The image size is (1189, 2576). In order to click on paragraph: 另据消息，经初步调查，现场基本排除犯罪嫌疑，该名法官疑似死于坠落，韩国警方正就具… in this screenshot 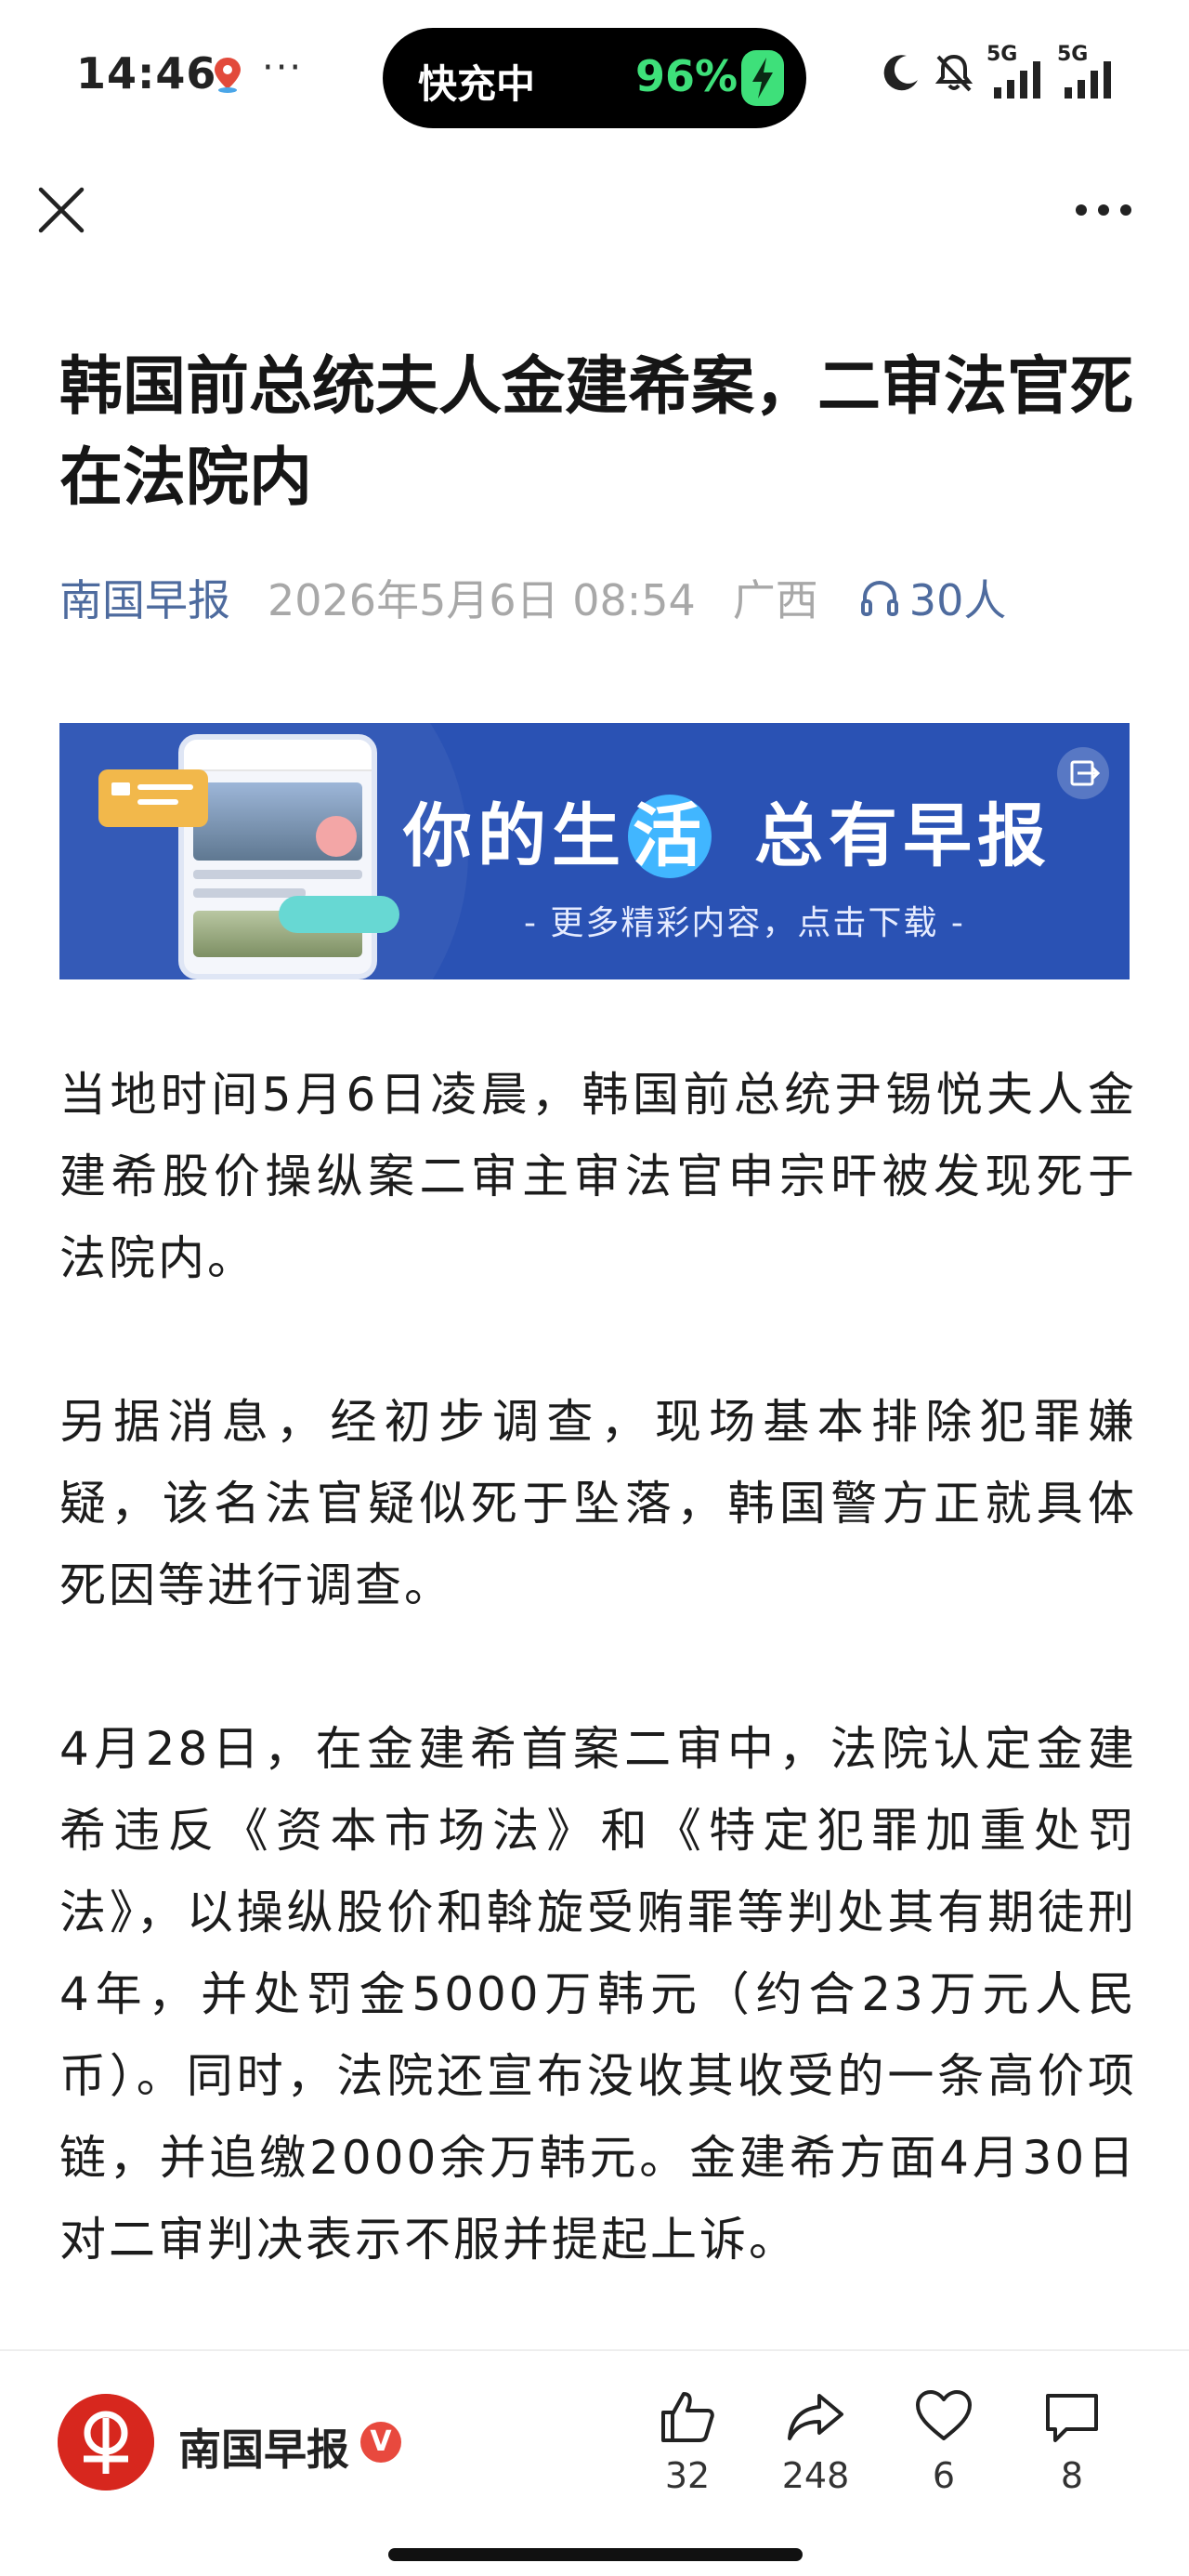, I will do `click(598, 1503)`.